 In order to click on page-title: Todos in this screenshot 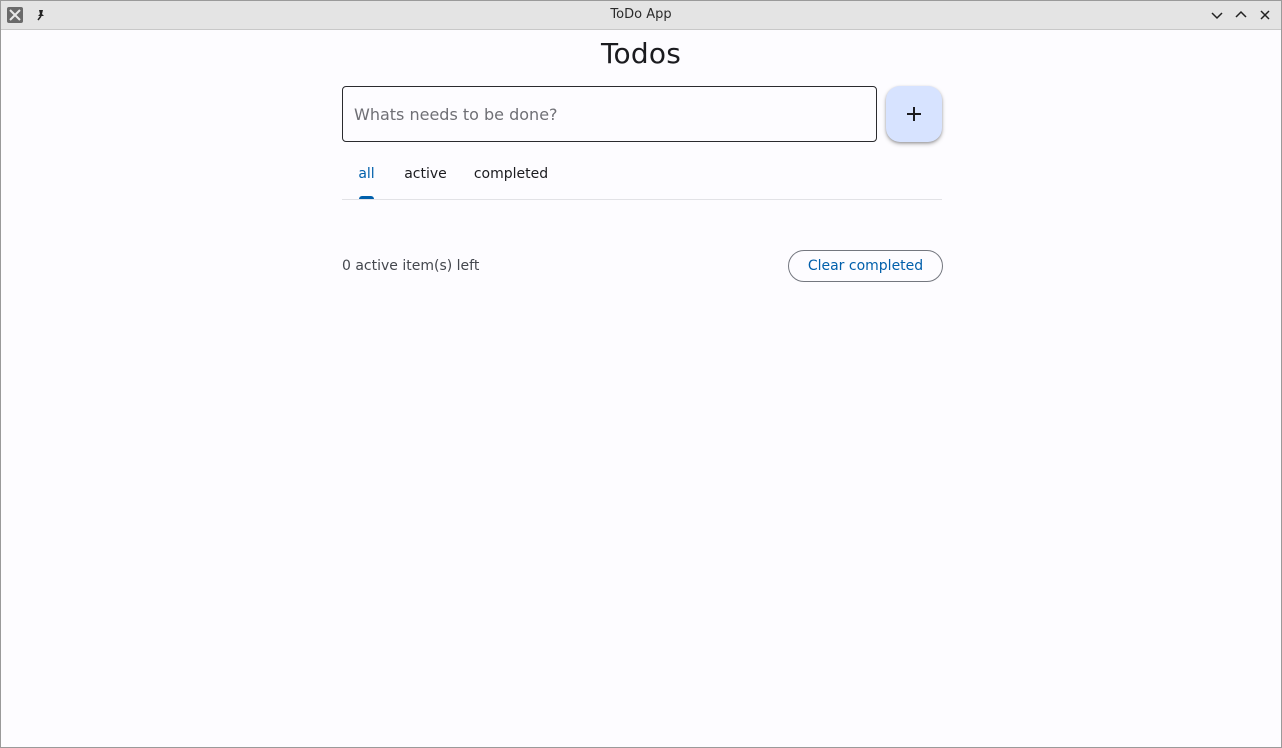, I will do `click(641, 53)`.